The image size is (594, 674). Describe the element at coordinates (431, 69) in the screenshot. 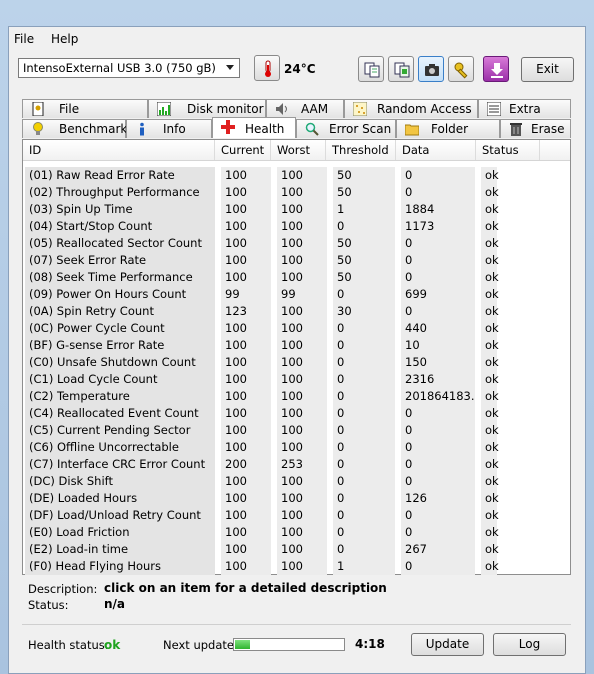

I see `screenshot-button` at that location.